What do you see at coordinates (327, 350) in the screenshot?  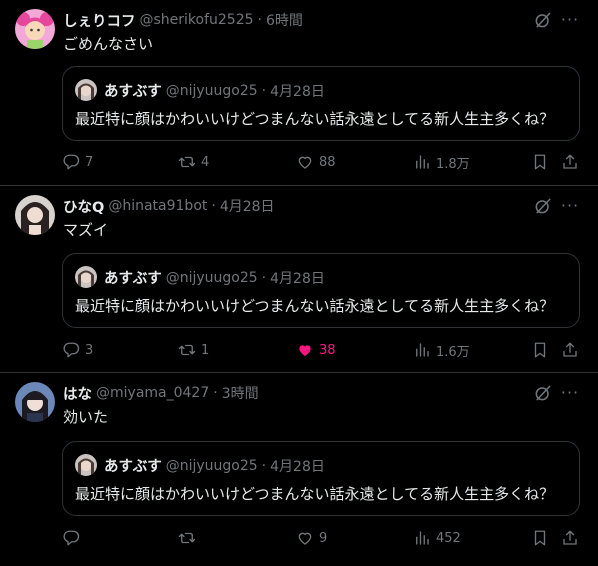 I see `like-count: 38` at bounding box center [327, 350].